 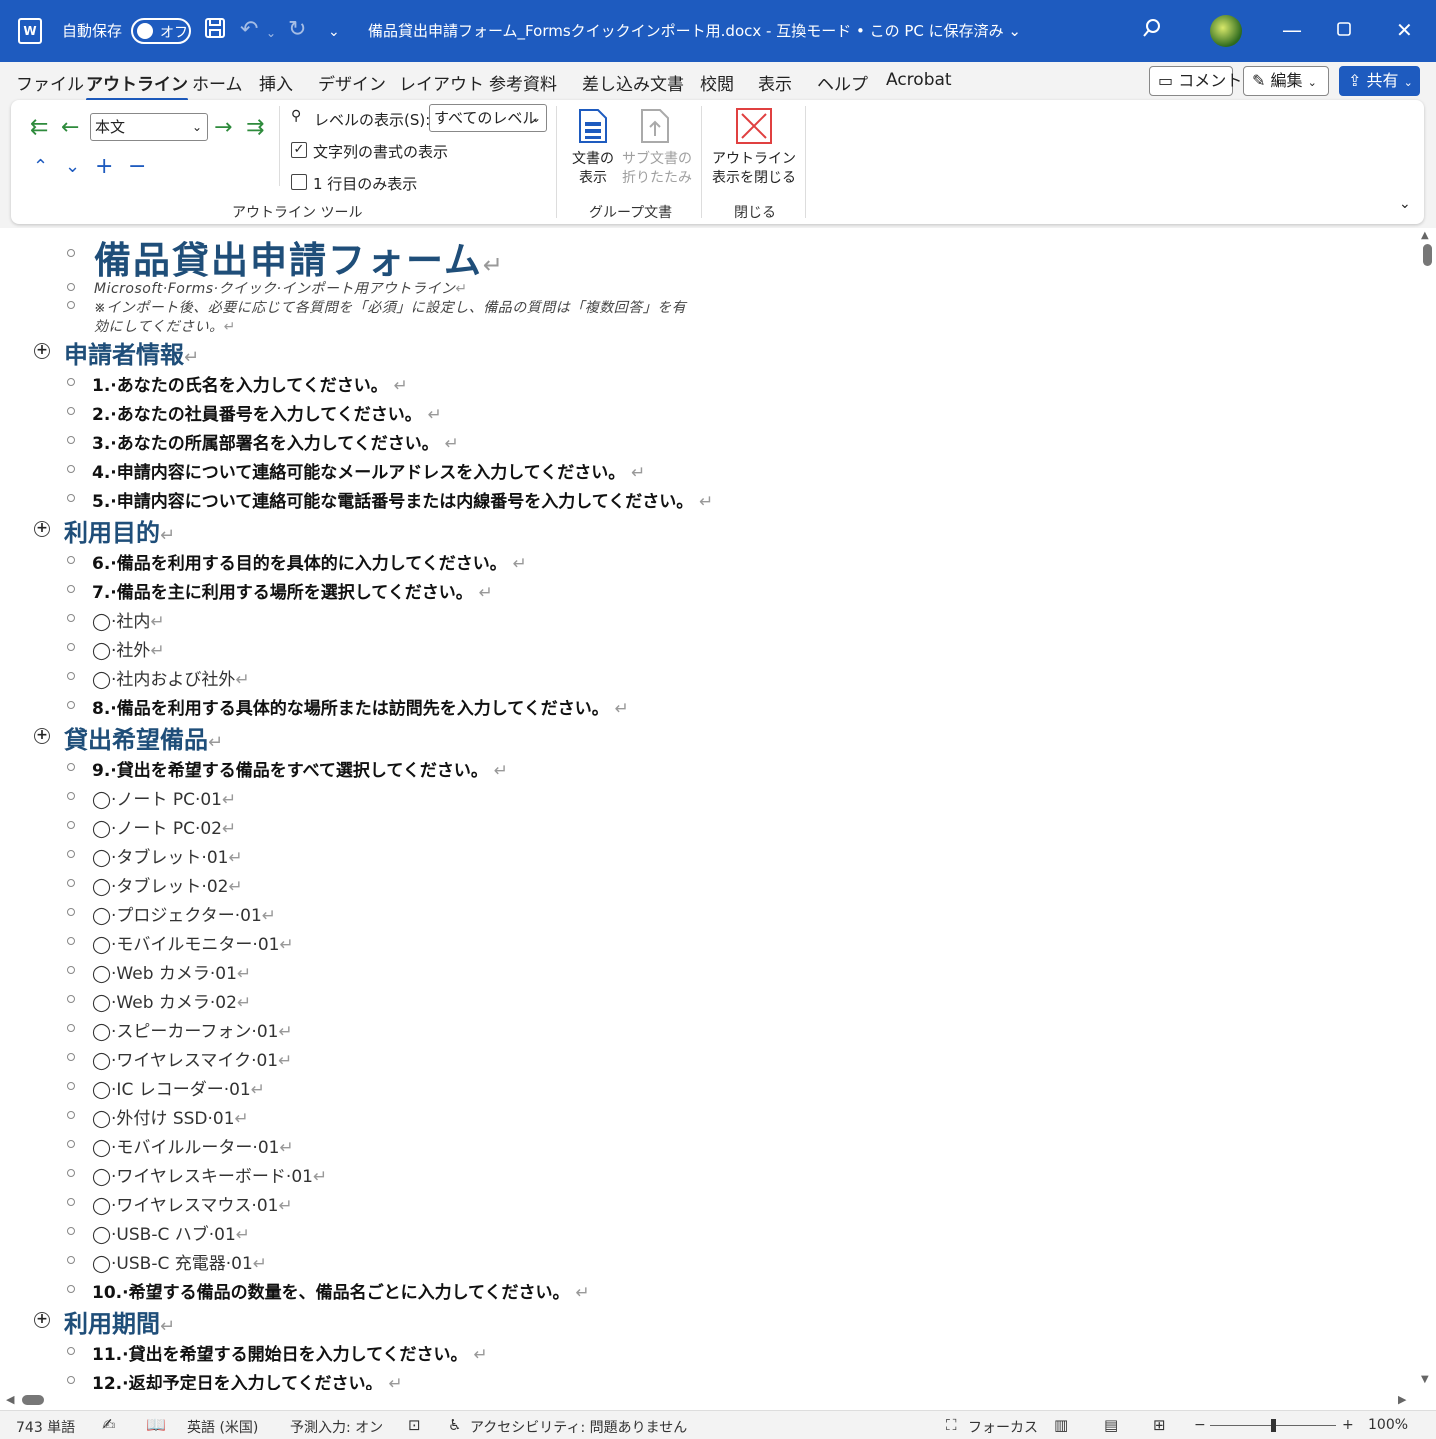 I want to click on tab-references: 参考資料, so click(x=523, y=82).